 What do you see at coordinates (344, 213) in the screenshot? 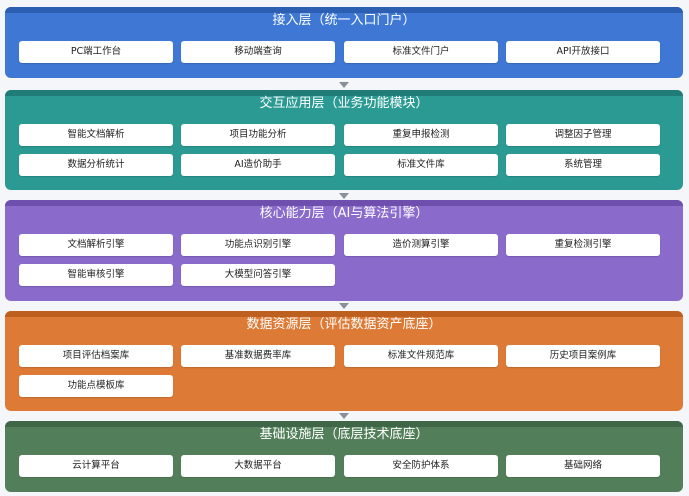
I see `layer-title: 核心能力层（AI与算法引擎）` at bounding box center [344, 213].